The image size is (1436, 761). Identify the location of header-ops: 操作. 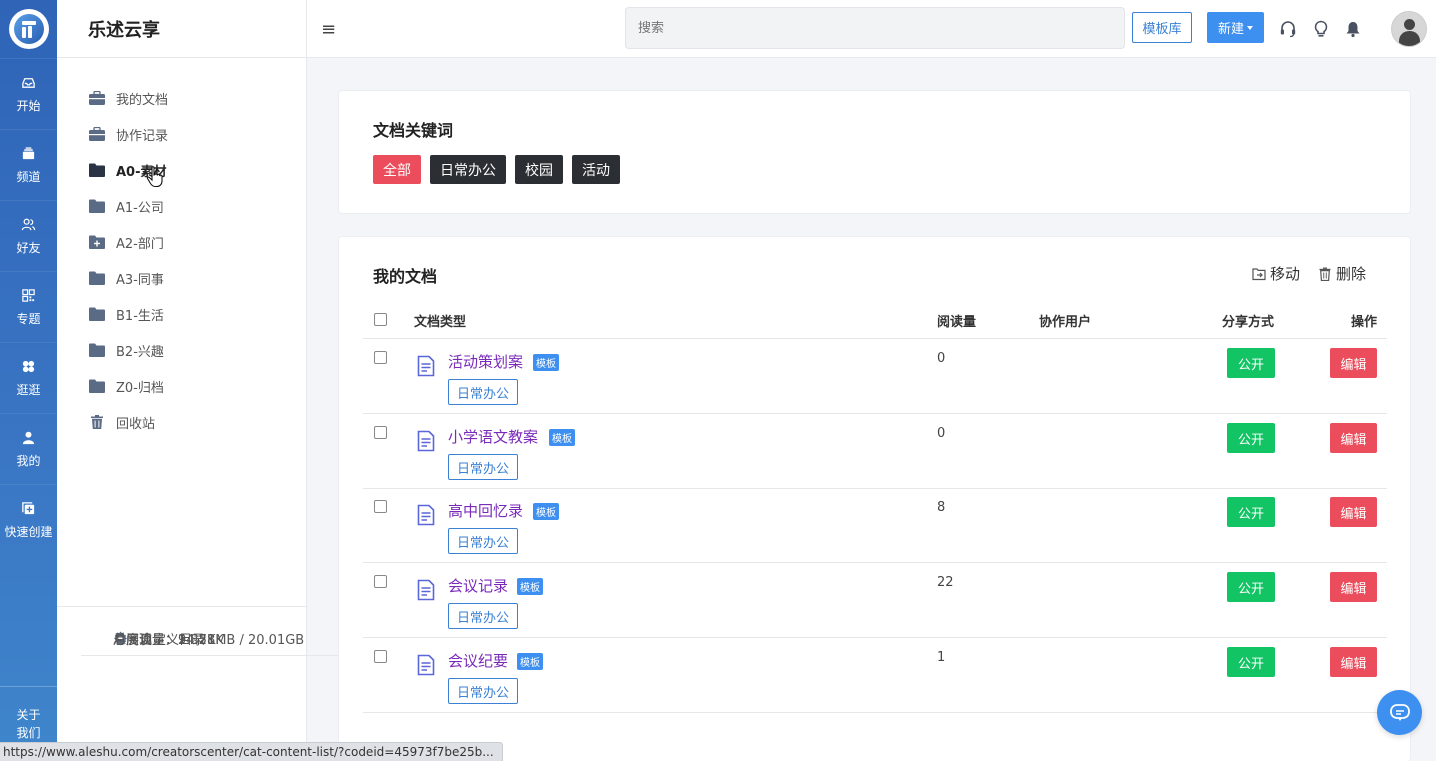
(1364, 322).